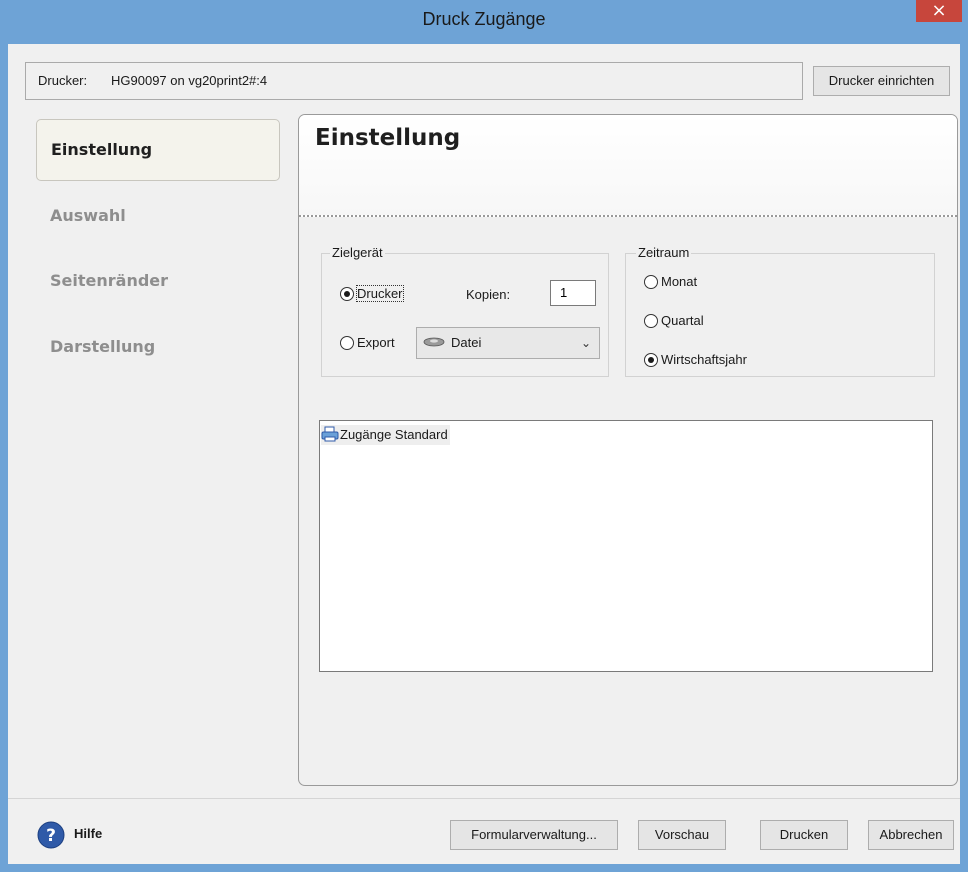  What do you see at coordinates (881, 81) in the screenshot?
I see `printer-setup-button: Drucker einrichten` at bounding box center [881, 81].